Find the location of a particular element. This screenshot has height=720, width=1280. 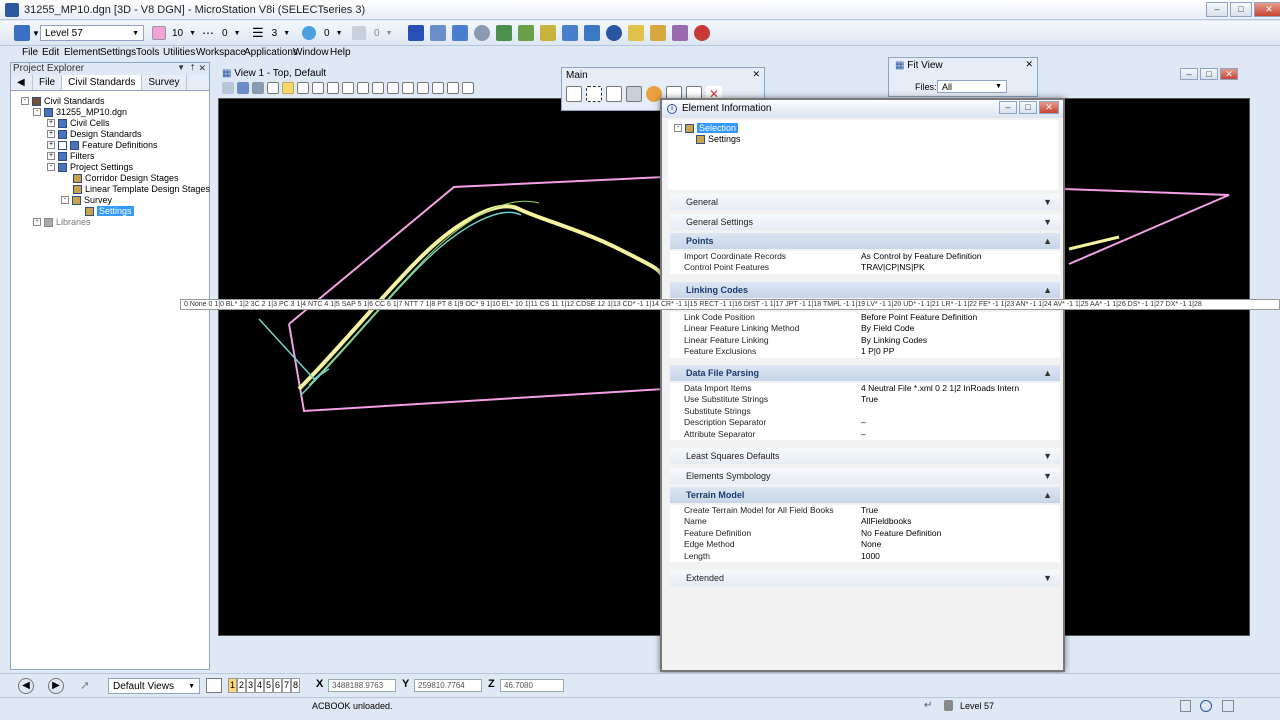

menu-edit: Edit is located at coordinates (50, 52).